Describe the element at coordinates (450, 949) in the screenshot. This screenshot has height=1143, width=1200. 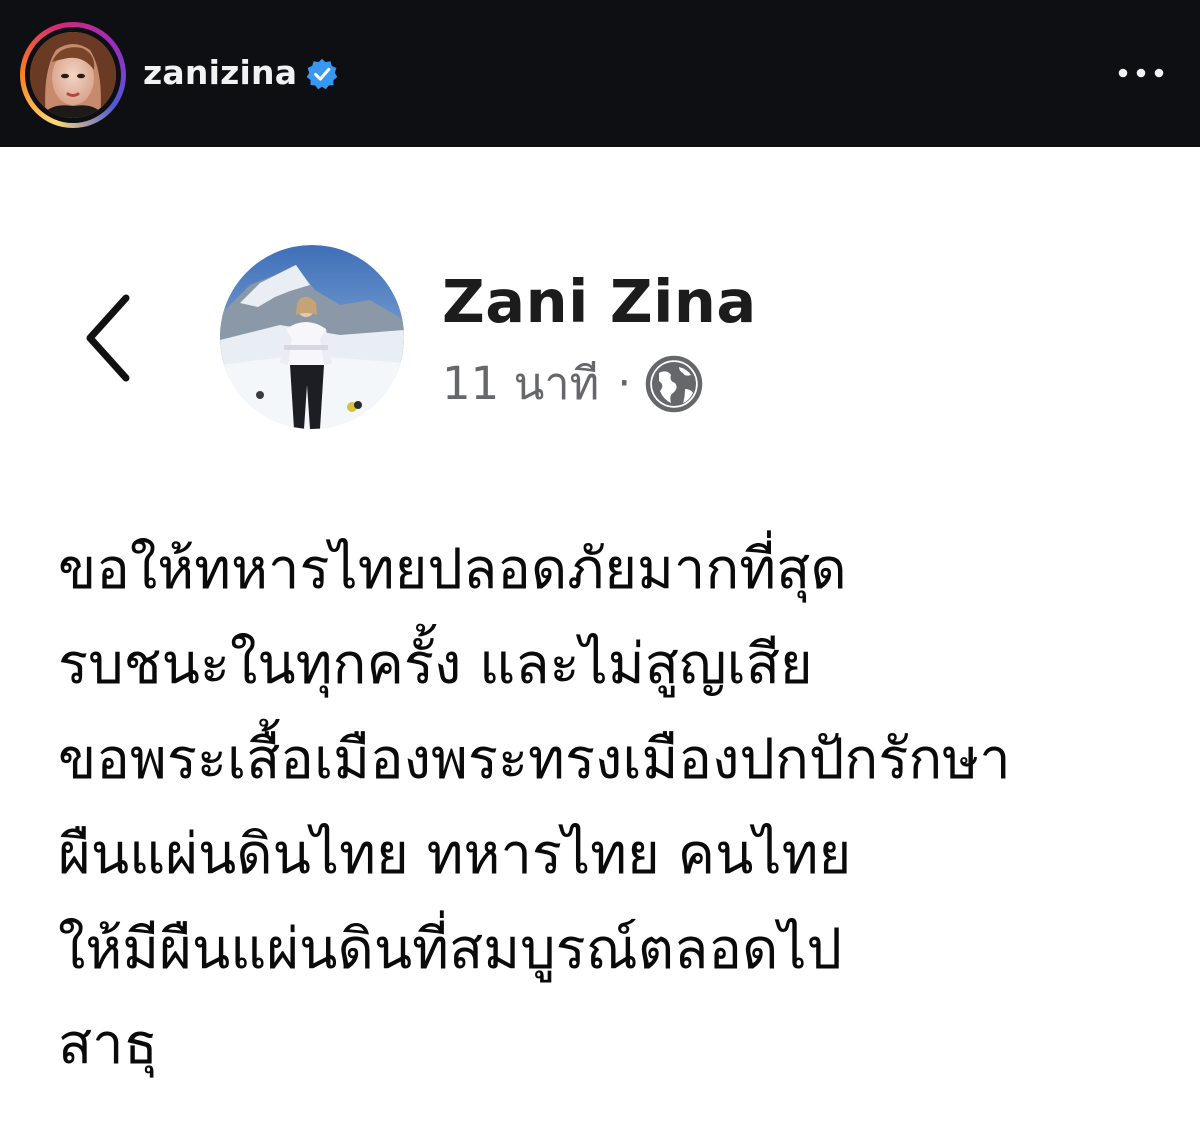
I see `post-text-line: ให้มีผืนแผ่นดินที่สมบูรณ์ตลอดไป` at that location.